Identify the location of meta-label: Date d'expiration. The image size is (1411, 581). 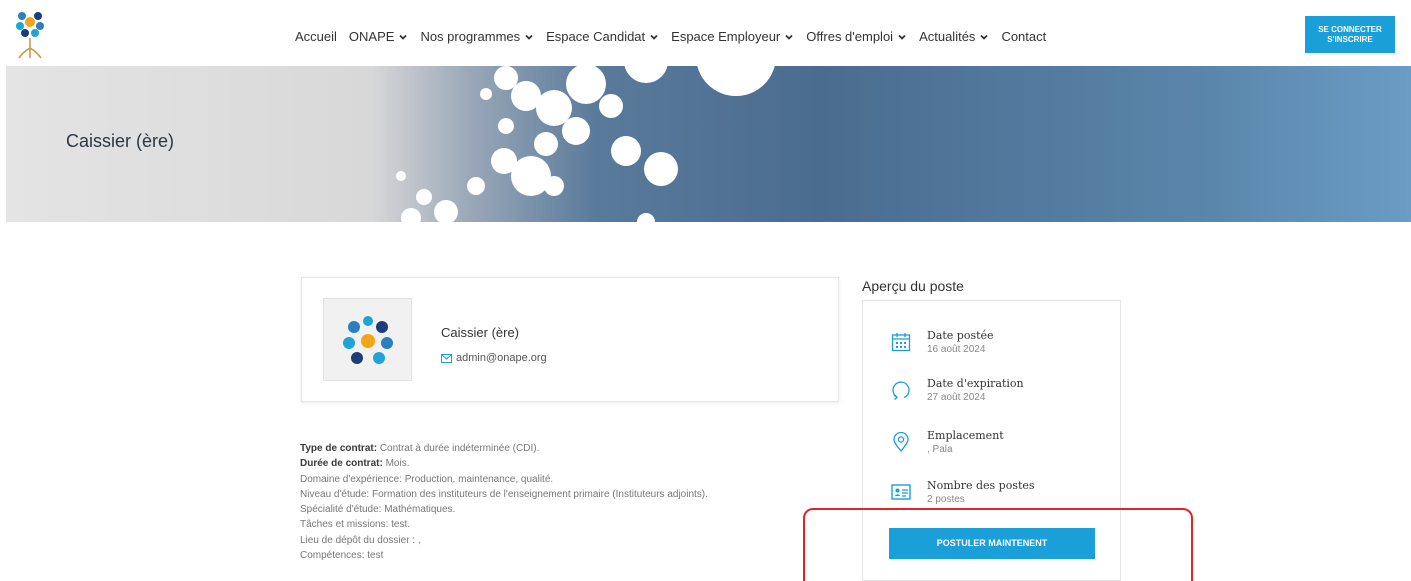
(975, 383).